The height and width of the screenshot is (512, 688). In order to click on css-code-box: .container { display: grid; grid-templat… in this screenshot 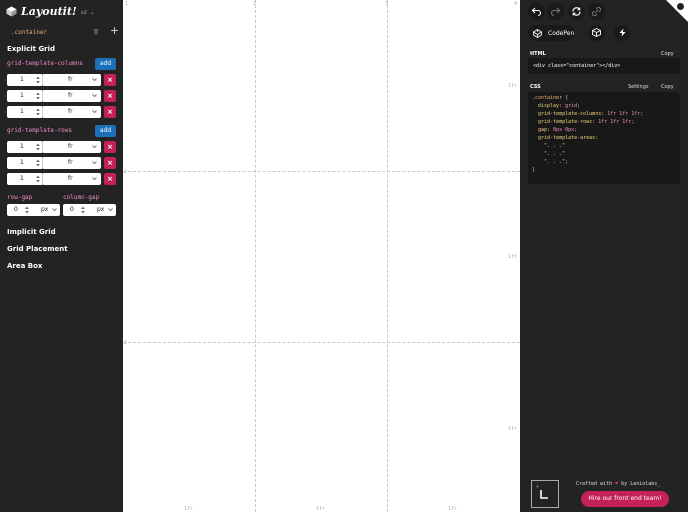, I will do `click(604, 138)`.